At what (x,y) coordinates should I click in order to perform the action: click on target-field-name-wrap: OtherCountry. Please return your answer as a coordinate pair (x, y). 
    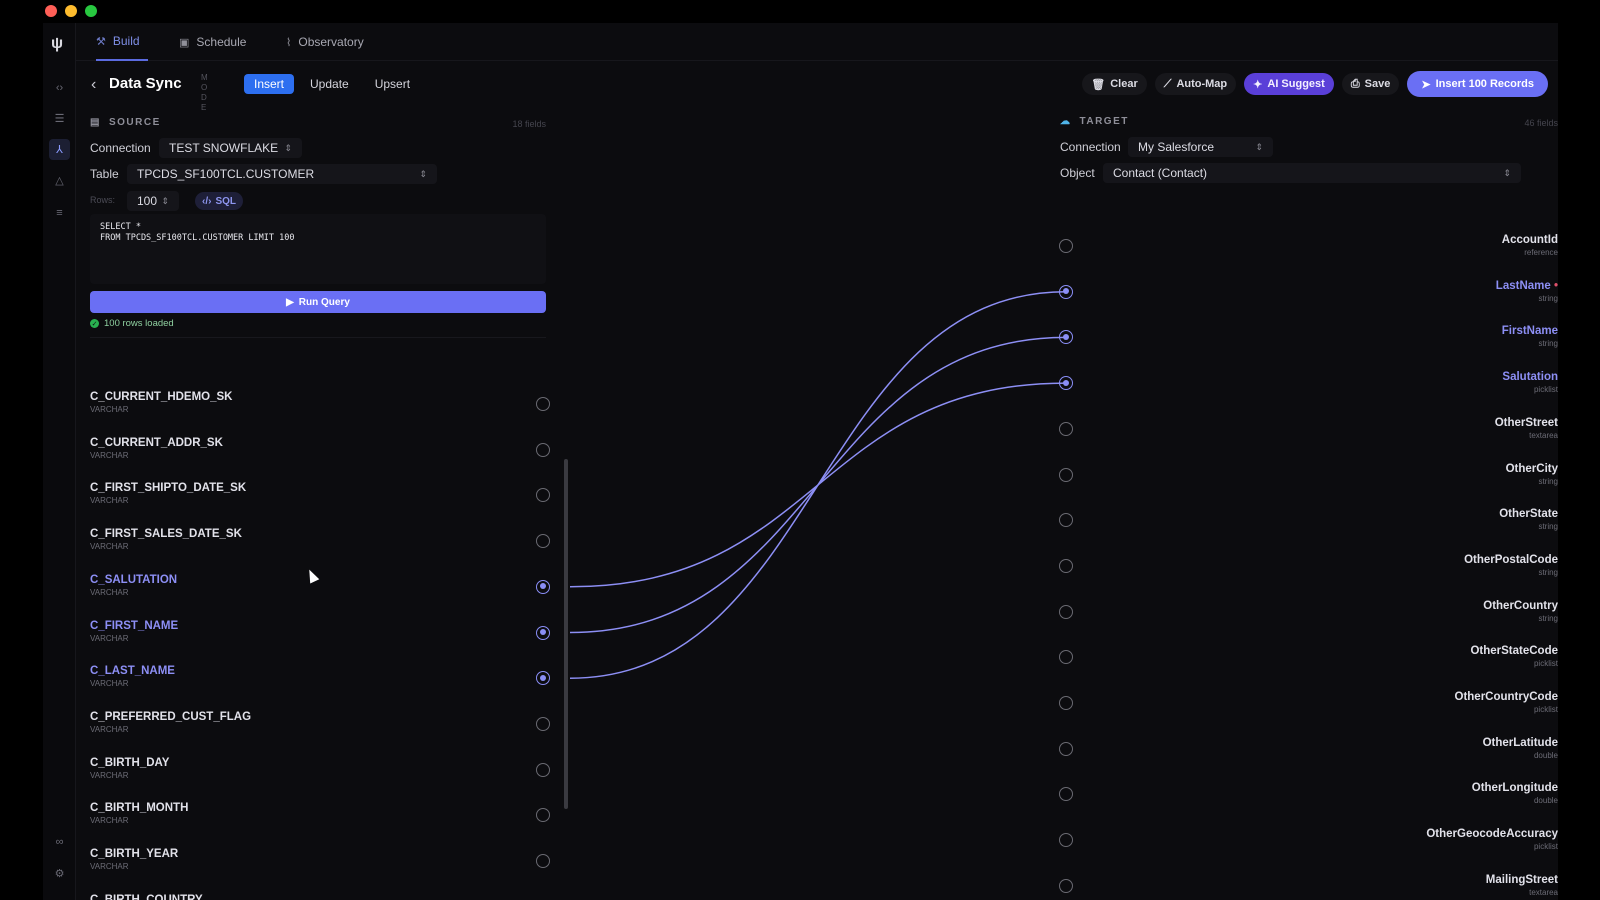
    Looking at the image, I should click on (1520, 606).